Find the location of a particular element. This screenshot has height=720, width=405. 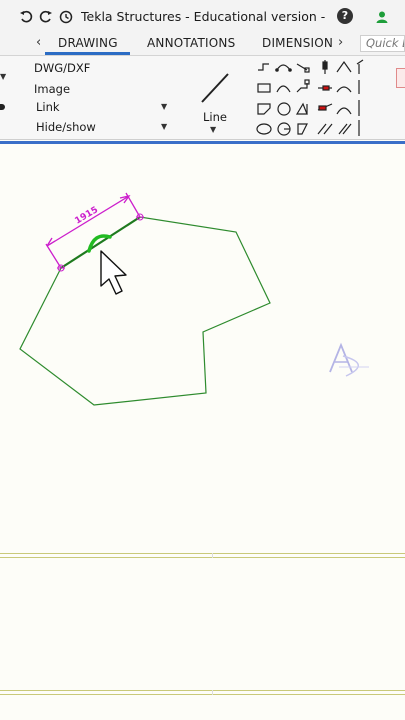

active-tab-indicator is located at coordinates (87, 53).